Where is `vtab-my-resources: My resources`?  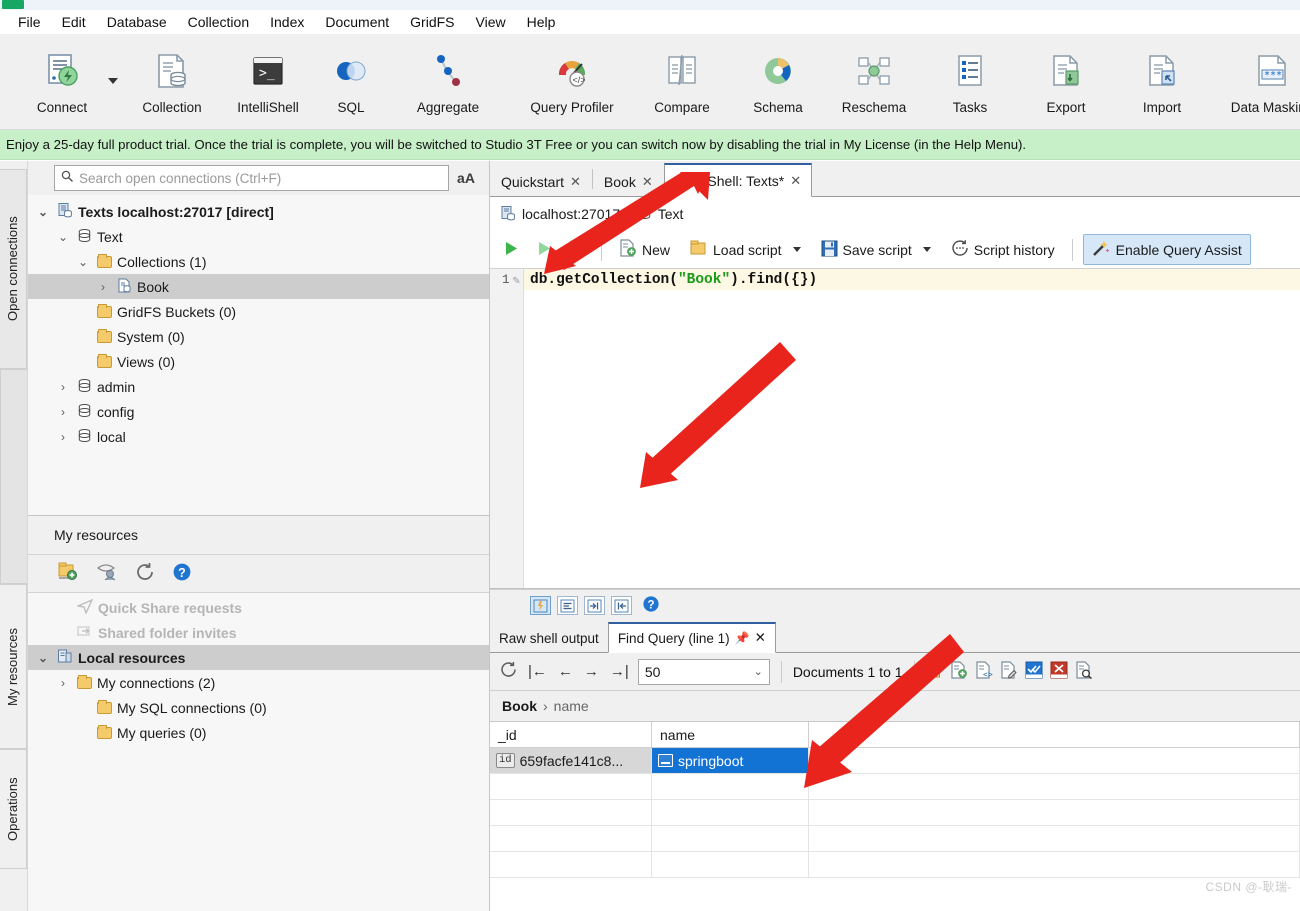
vtab-my-resources: My resources is located at coordinates (13, 666).